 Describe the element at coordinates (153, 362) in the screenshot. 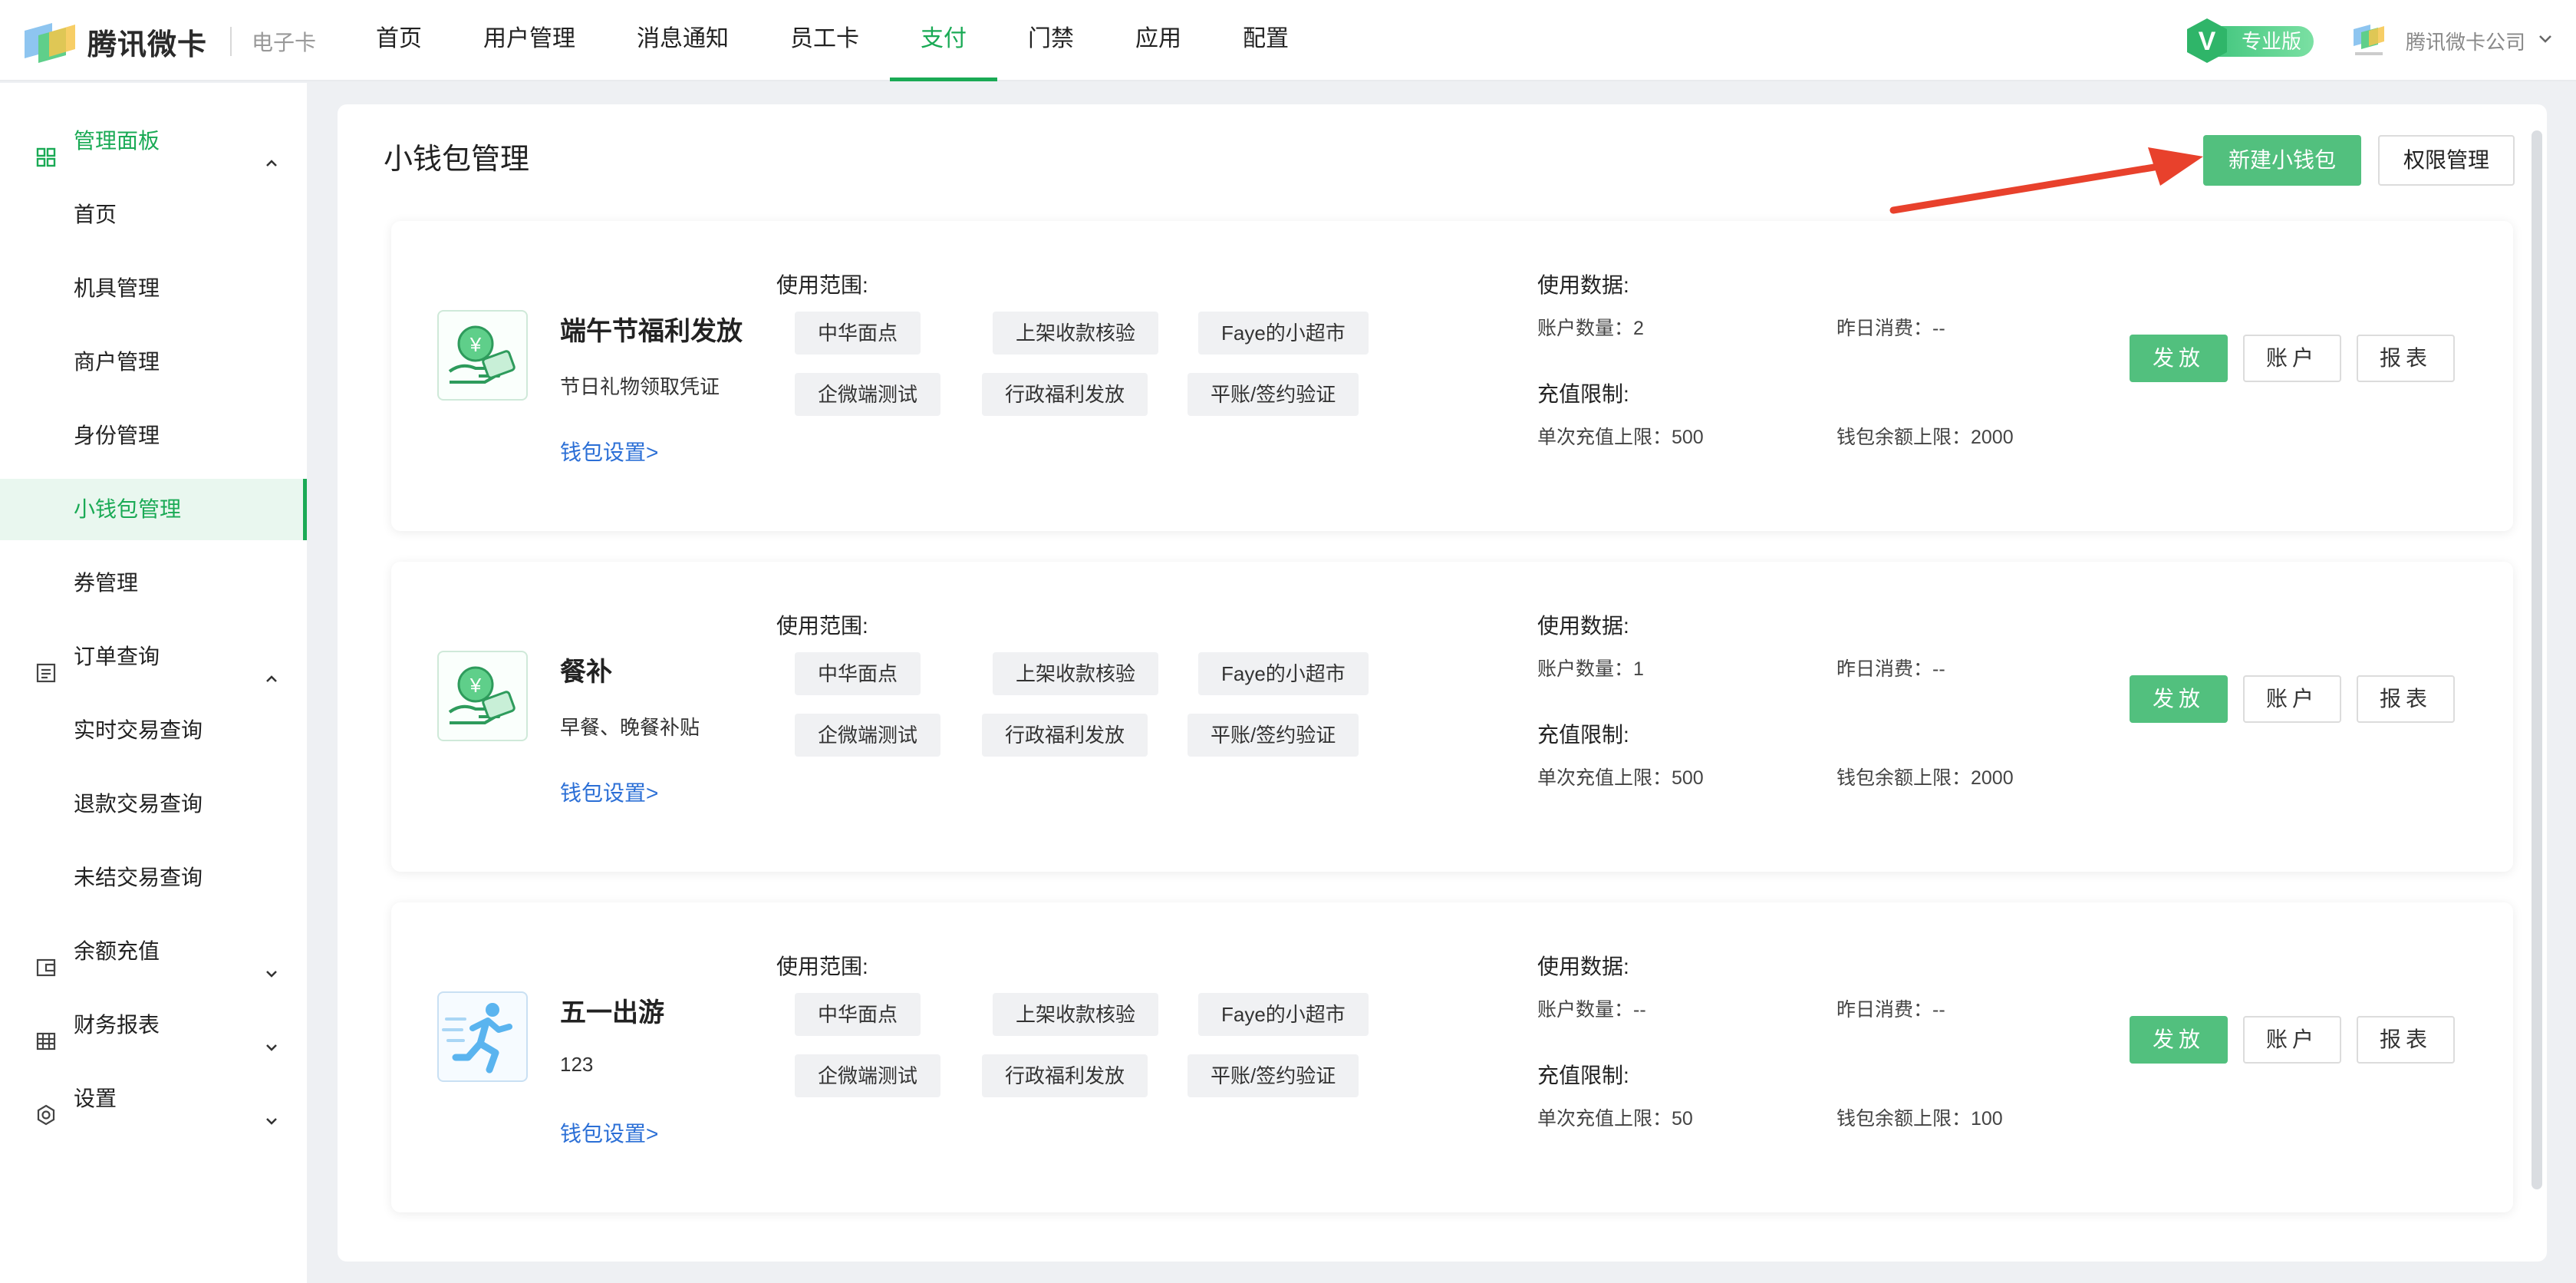

I see `sidebar-item-merchants: 商户管理` at that location.